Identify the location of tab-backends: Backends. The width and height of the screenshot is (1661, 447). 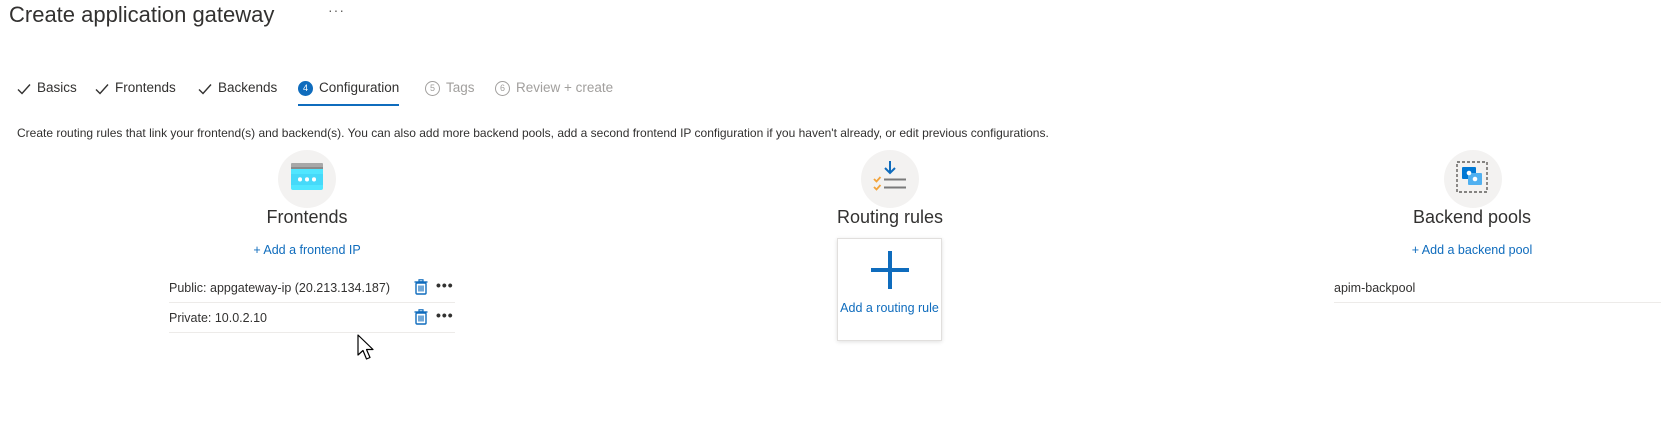
(237, 94).